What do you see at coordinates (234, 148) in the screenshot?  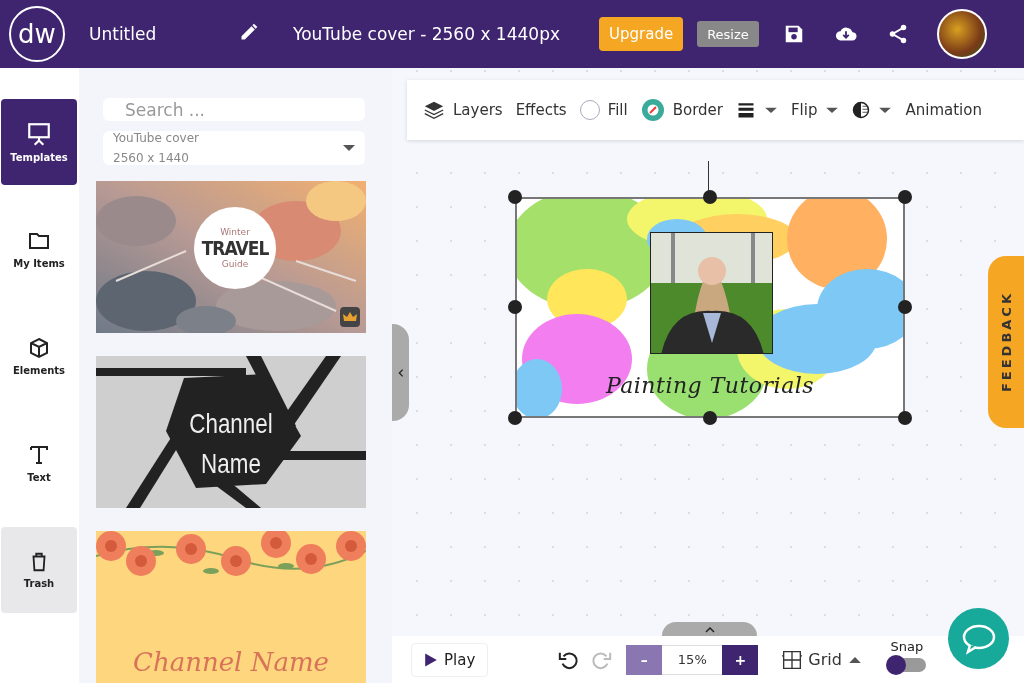 I see `size-dropdown: YouTube cover 2560 x 1440` at bounding box center [234, 148].